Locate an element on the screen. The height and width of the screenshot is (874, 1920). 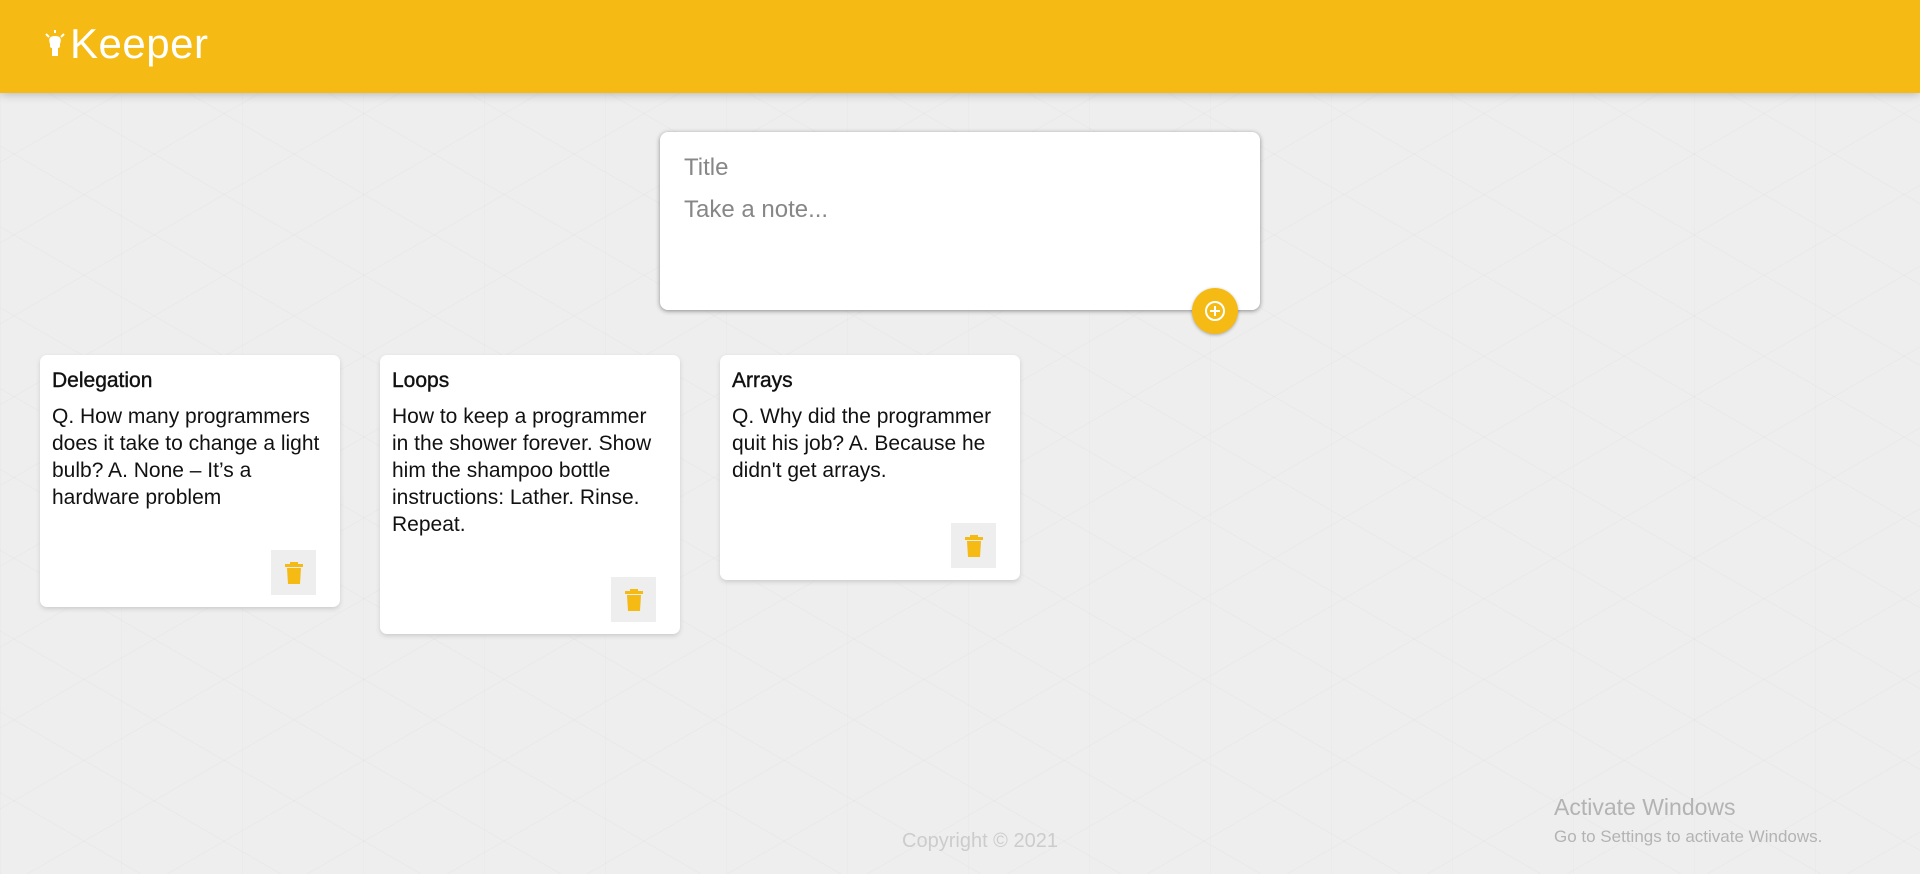
add-note-button is located at coordinates (1215, 311).